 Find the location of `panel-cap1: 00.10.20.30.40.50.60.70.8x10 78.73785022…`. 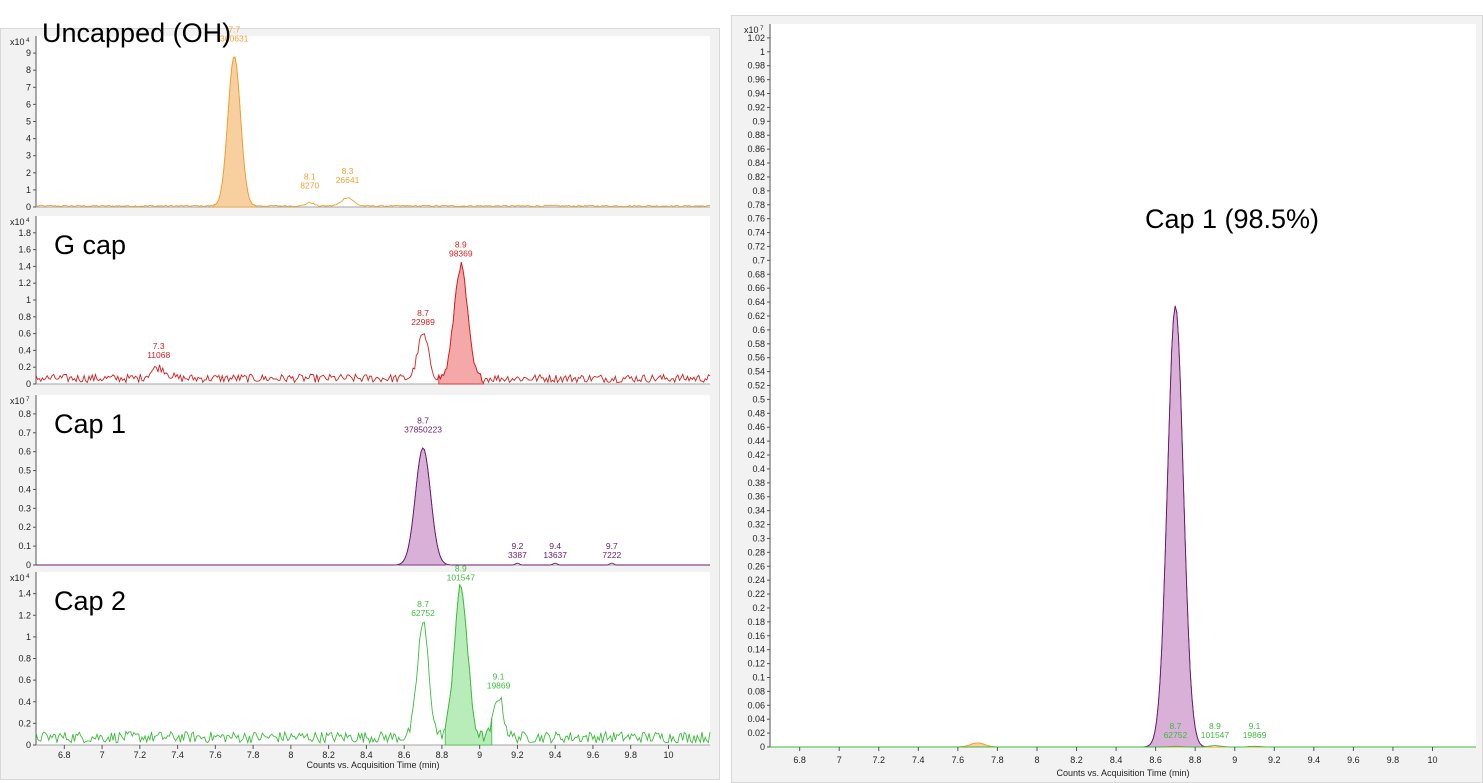

panel-cap1: 00.10.20.30.40.50.60.70.8x10 78.73785022… is located at coordinates (360, 482).